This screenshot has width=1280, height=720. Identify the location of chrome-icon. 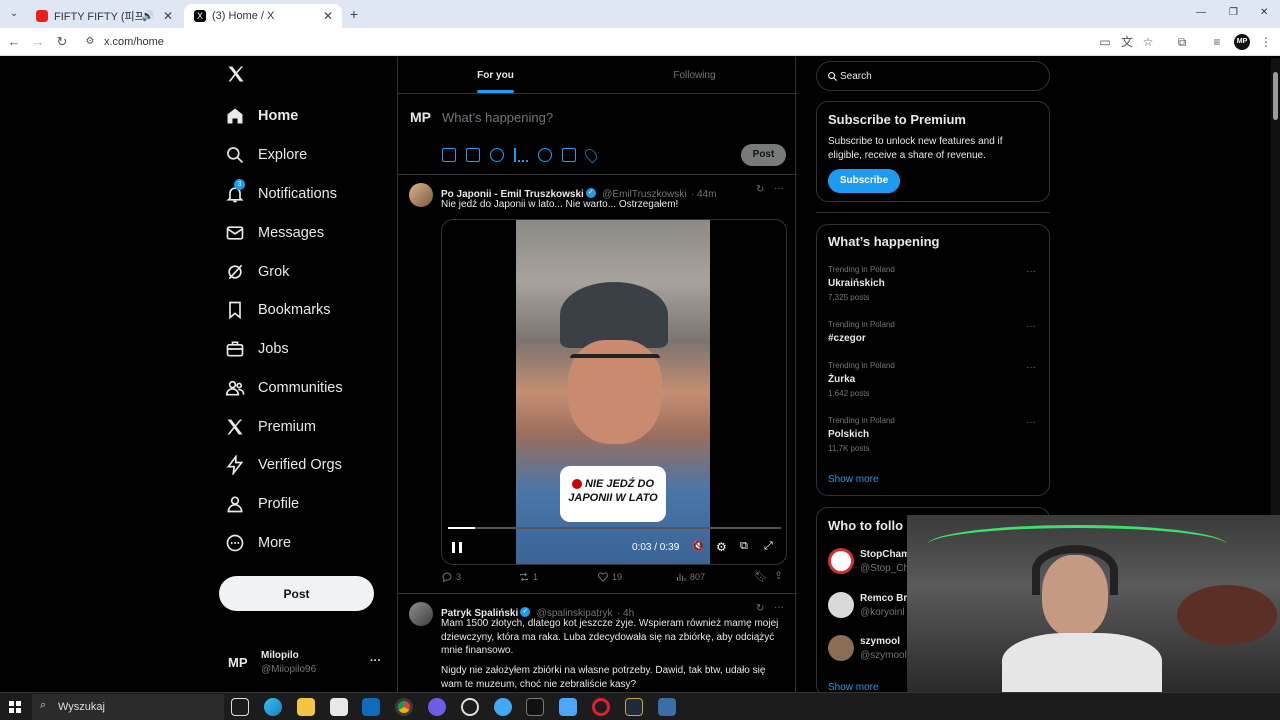
(404, 707).